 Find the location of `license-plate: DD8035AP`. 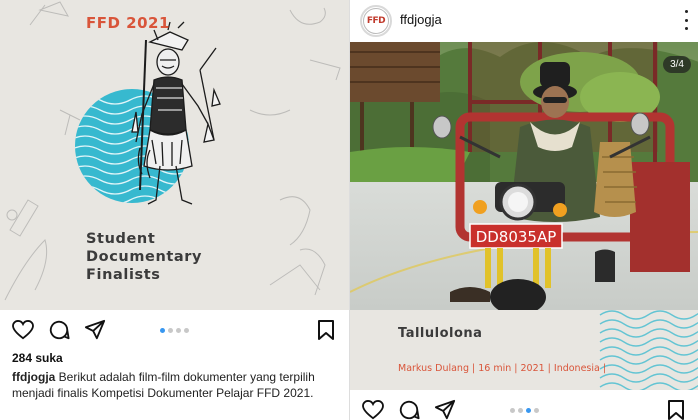

license-plate: DD8035AP is located at coordinates (516, 237).